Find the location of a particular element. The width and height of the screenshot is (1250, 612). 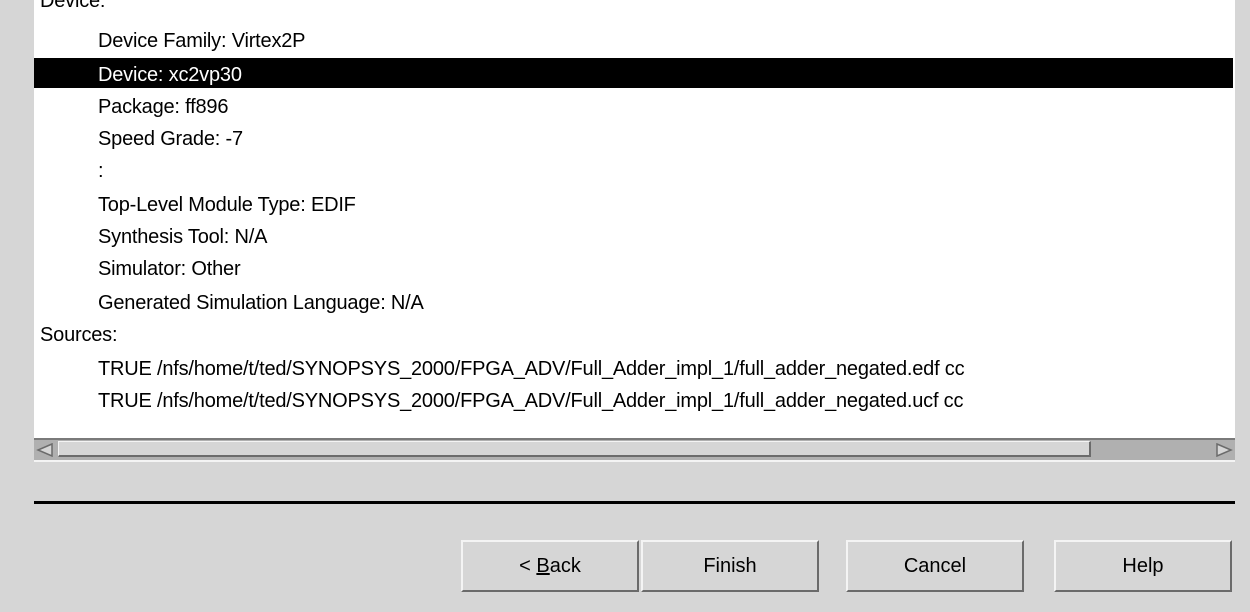

finish-button-label: Finish is located at coordinates (730, 565).